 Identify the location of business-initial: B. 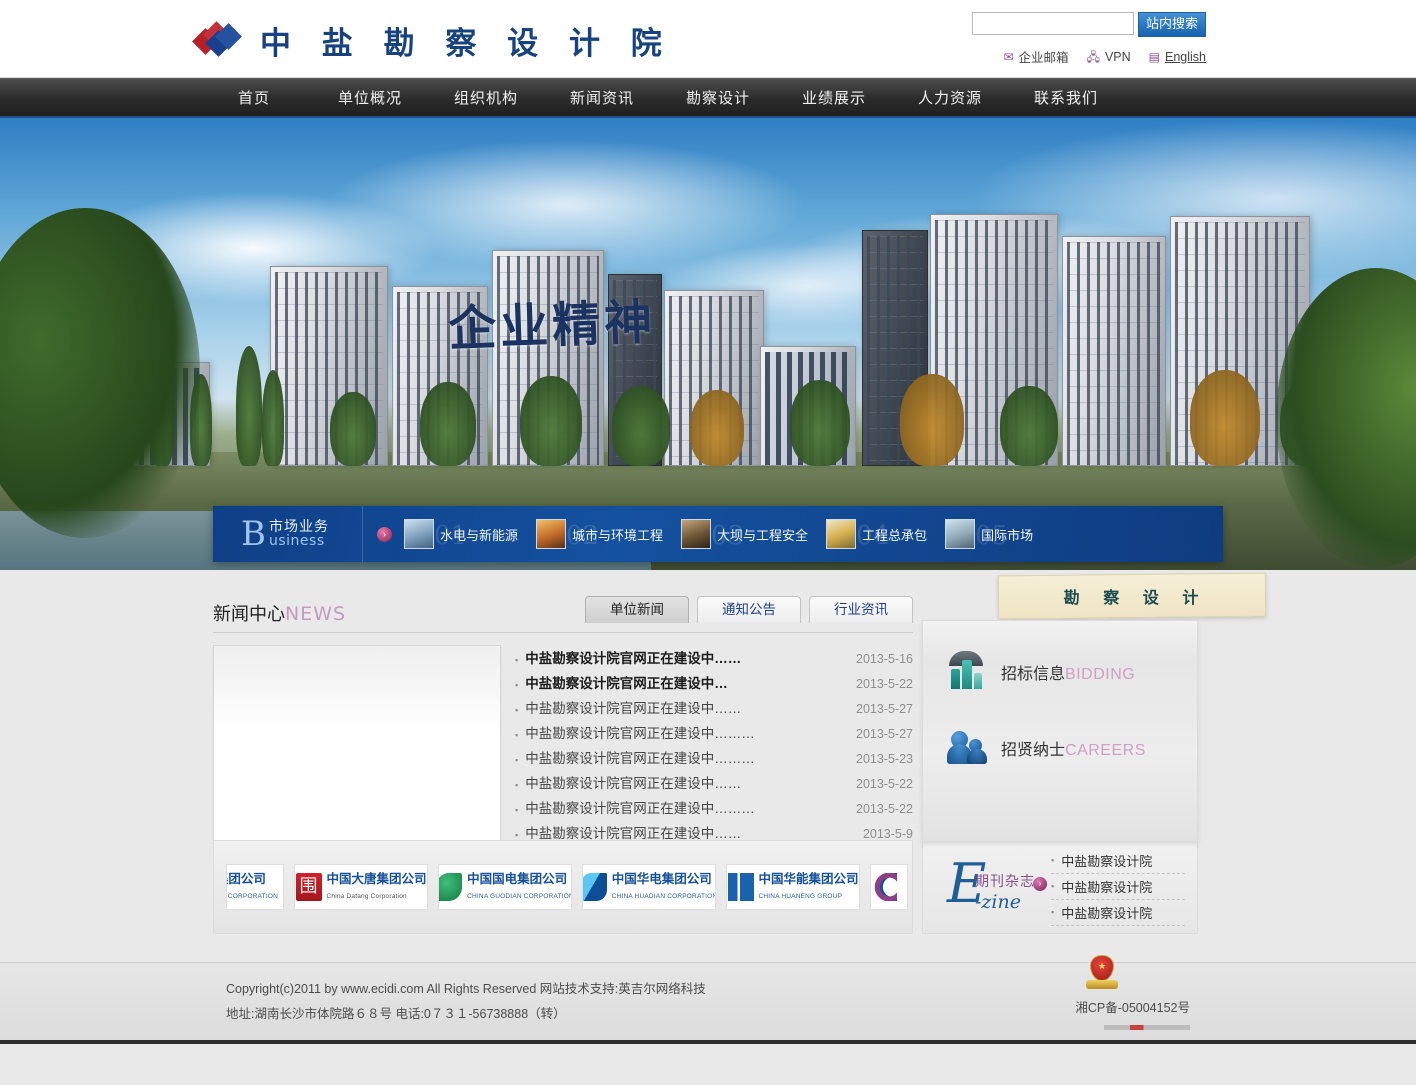
(253, 533).